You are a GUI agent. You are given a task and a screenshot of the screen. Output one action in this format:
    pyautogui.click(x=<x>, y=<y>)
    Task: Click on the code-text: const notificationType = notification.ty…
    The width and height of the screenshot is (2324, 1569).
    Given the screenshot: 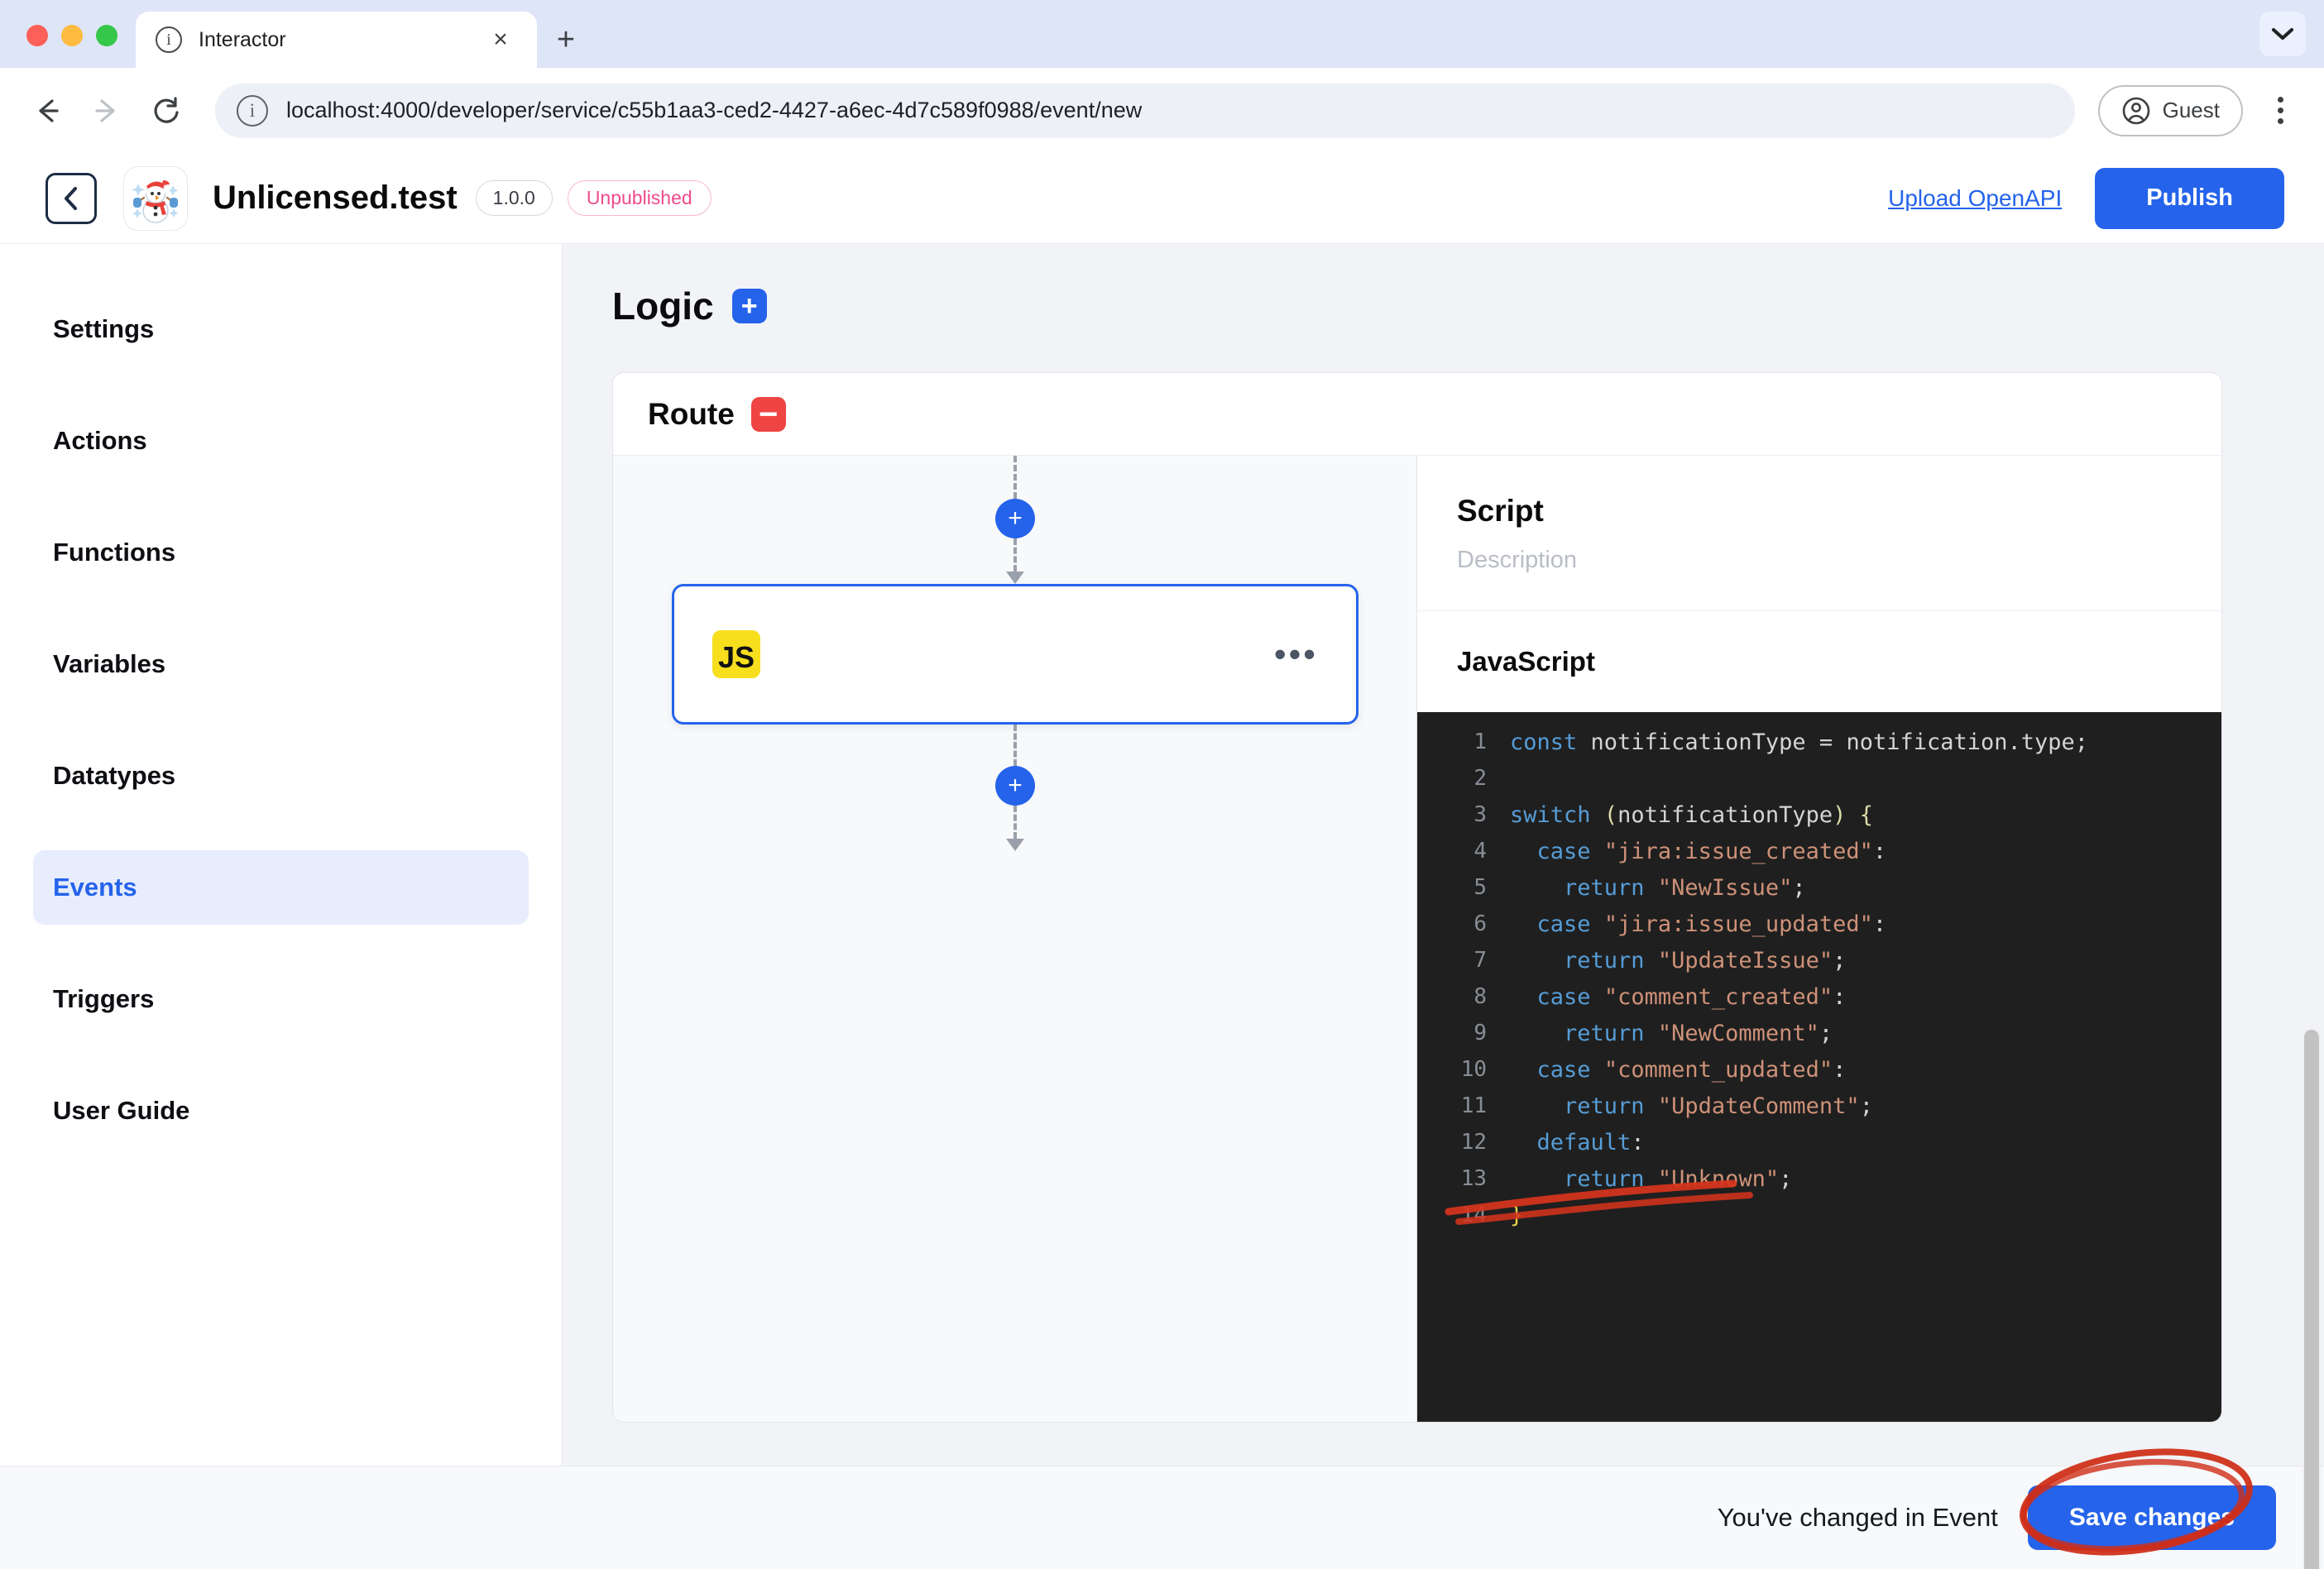 What is the action you would take?
    pyautogui.click(x=1799, y=742)
    